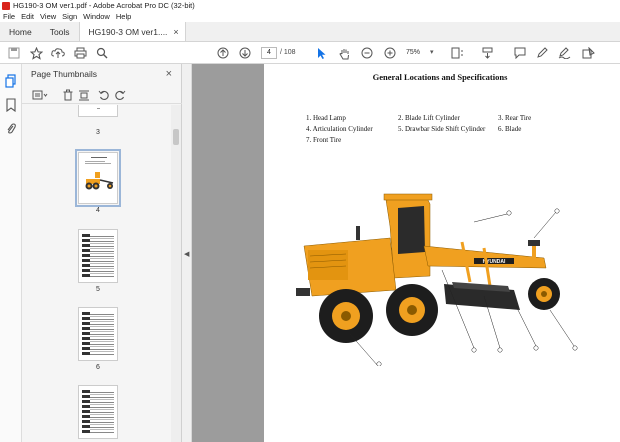  I want to click on tab-document: HG190-3 OM ver1.... ×, so click(132, 31).